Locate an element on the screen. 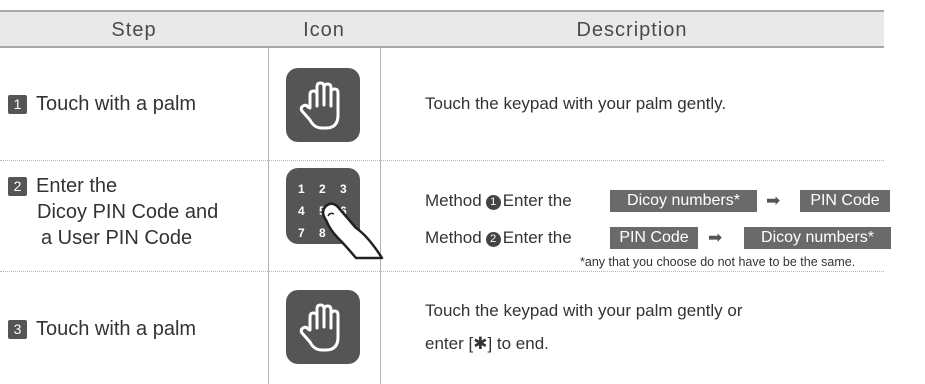 This screenshot has width=925, height=384. header-icon: Icon is located at coordinates (324, 30).